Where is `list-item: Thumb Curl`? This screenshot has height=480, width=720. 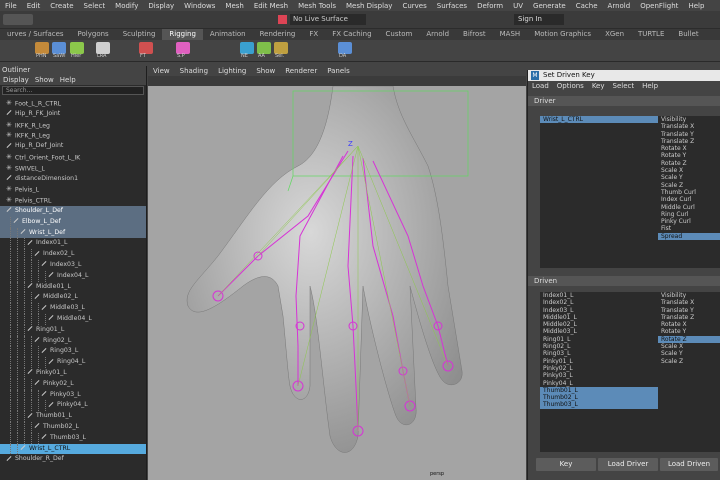 list-item: Thumb Curl is located at coordinates (689, 192).